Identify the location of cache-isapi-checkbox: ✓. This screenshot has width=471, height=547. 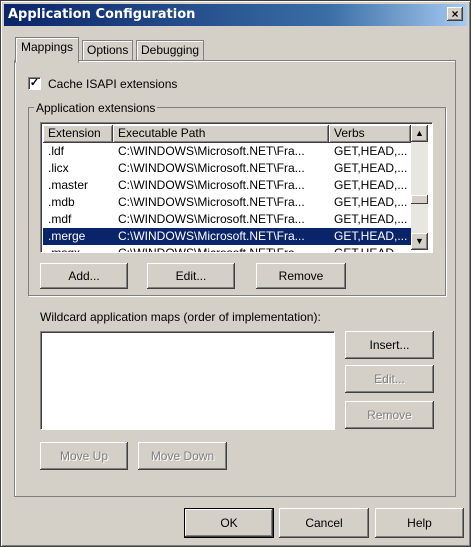
(34, 83).